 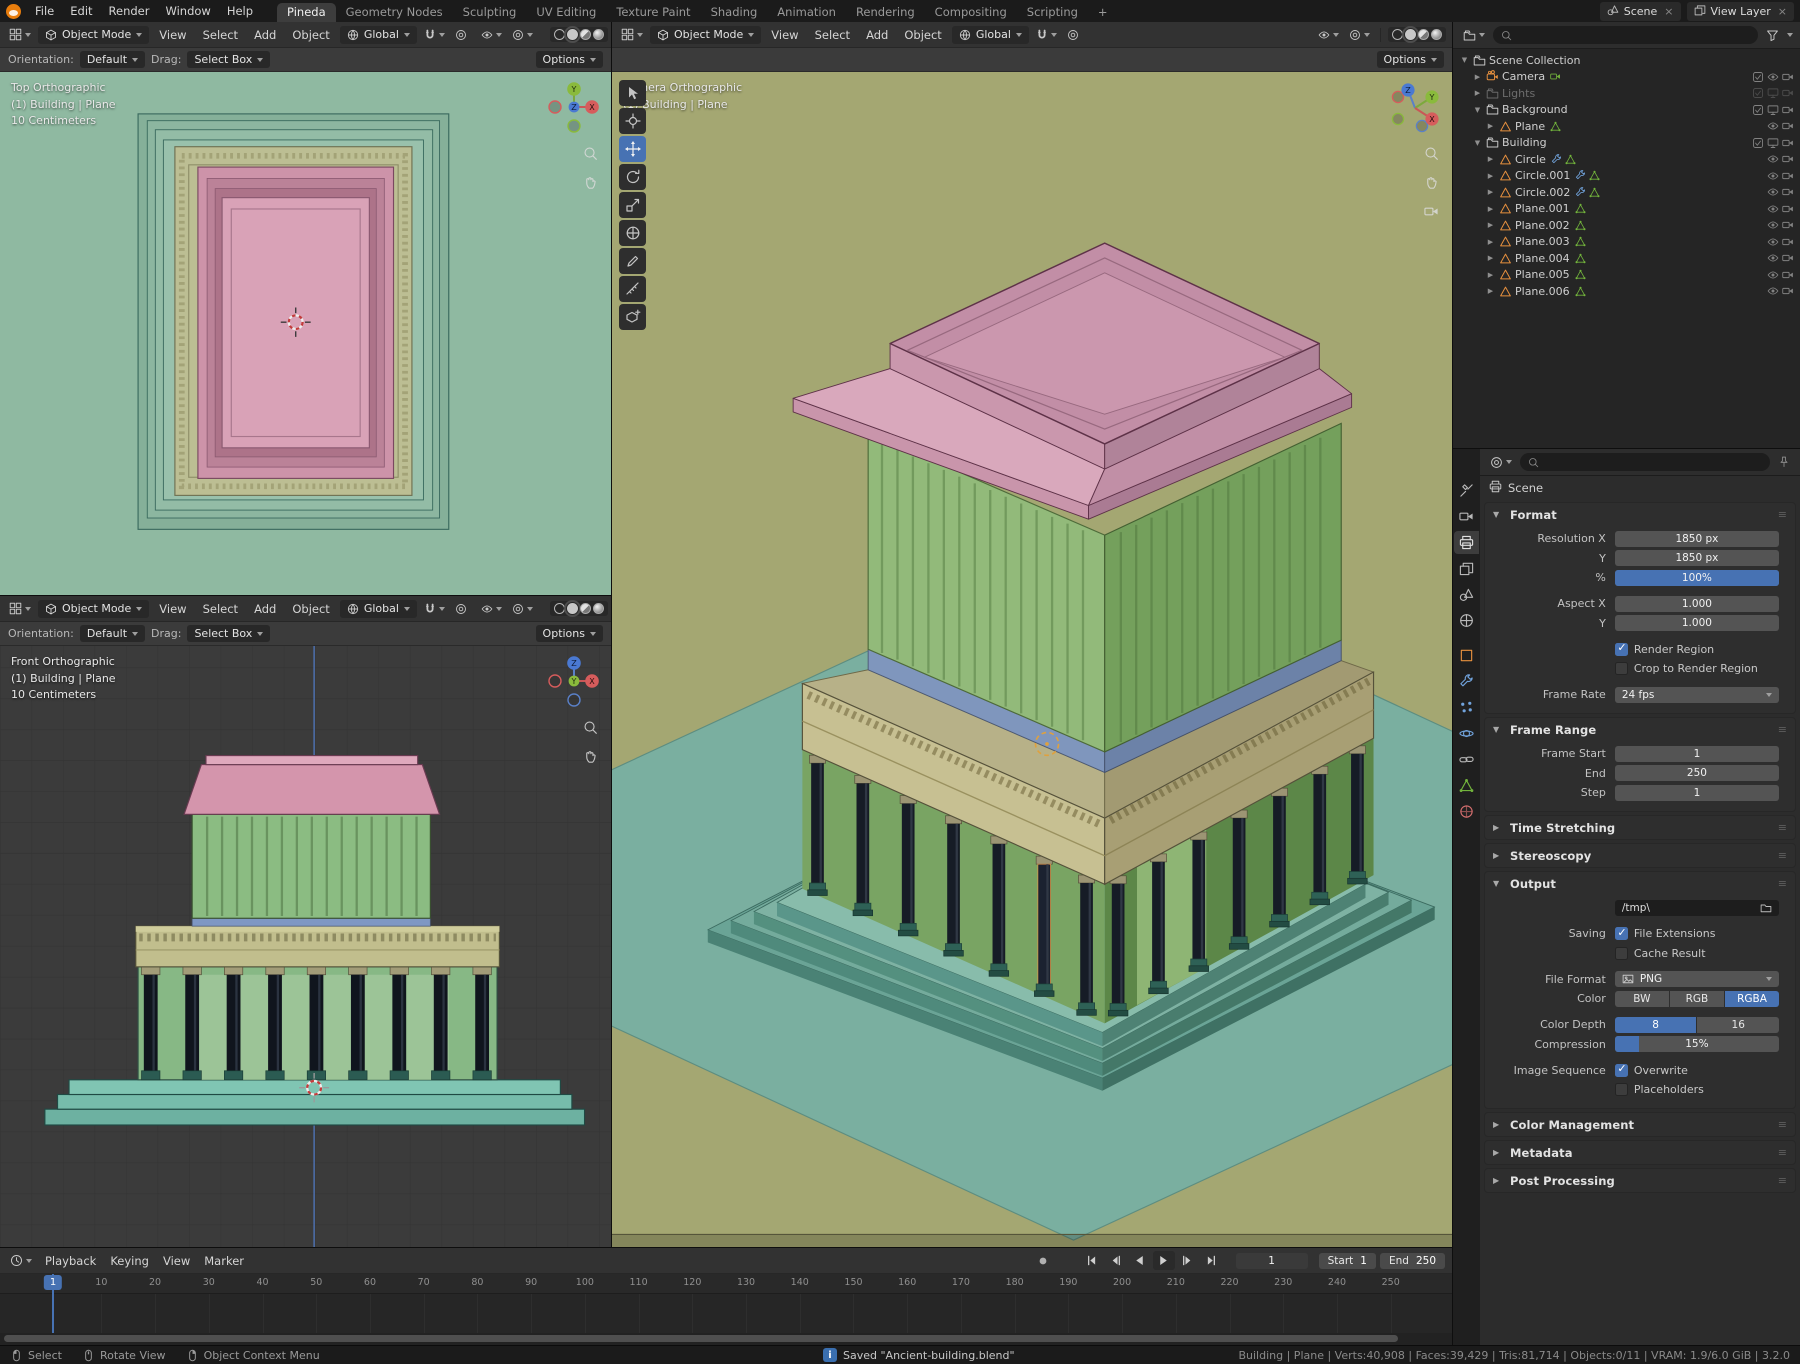 I want to click on transport-jump-prev-keyframe, so click(x=1116, y=1260).